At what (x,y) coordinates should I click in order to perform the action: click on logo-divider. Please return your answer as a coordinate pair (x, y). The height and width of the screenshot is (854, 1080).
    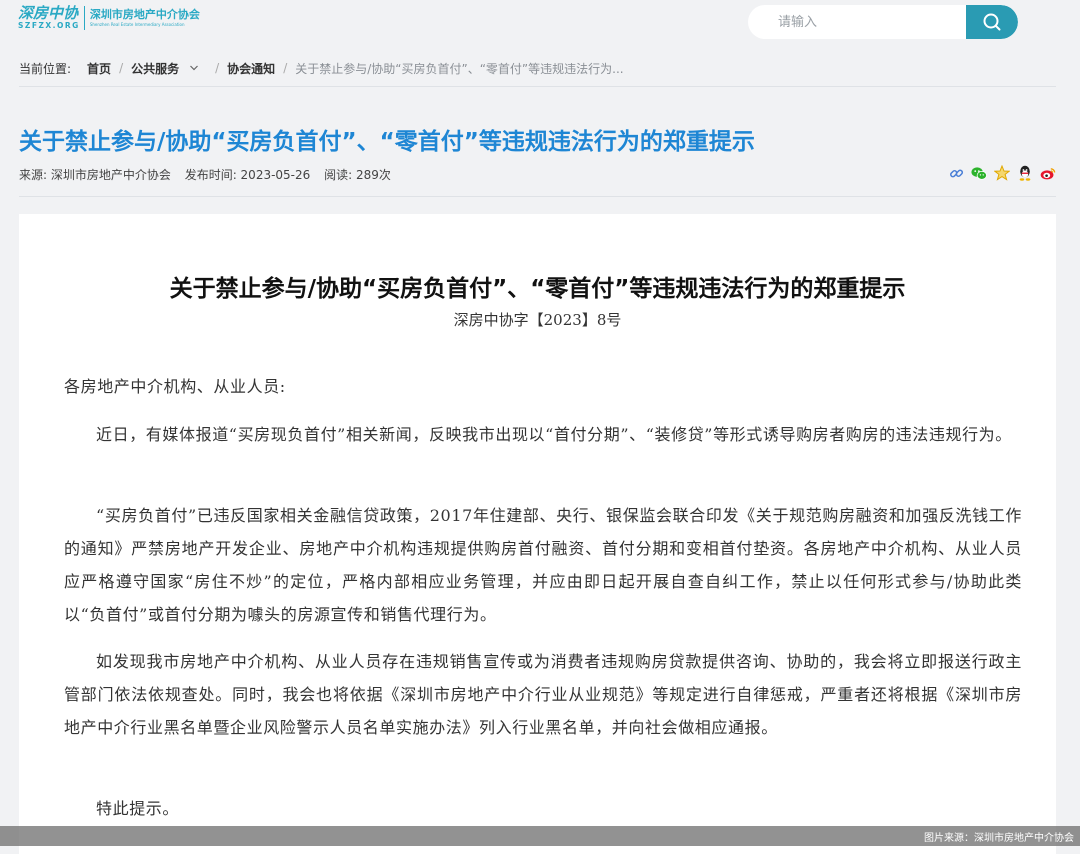
    Looking at the image, I should click on (84, 17).